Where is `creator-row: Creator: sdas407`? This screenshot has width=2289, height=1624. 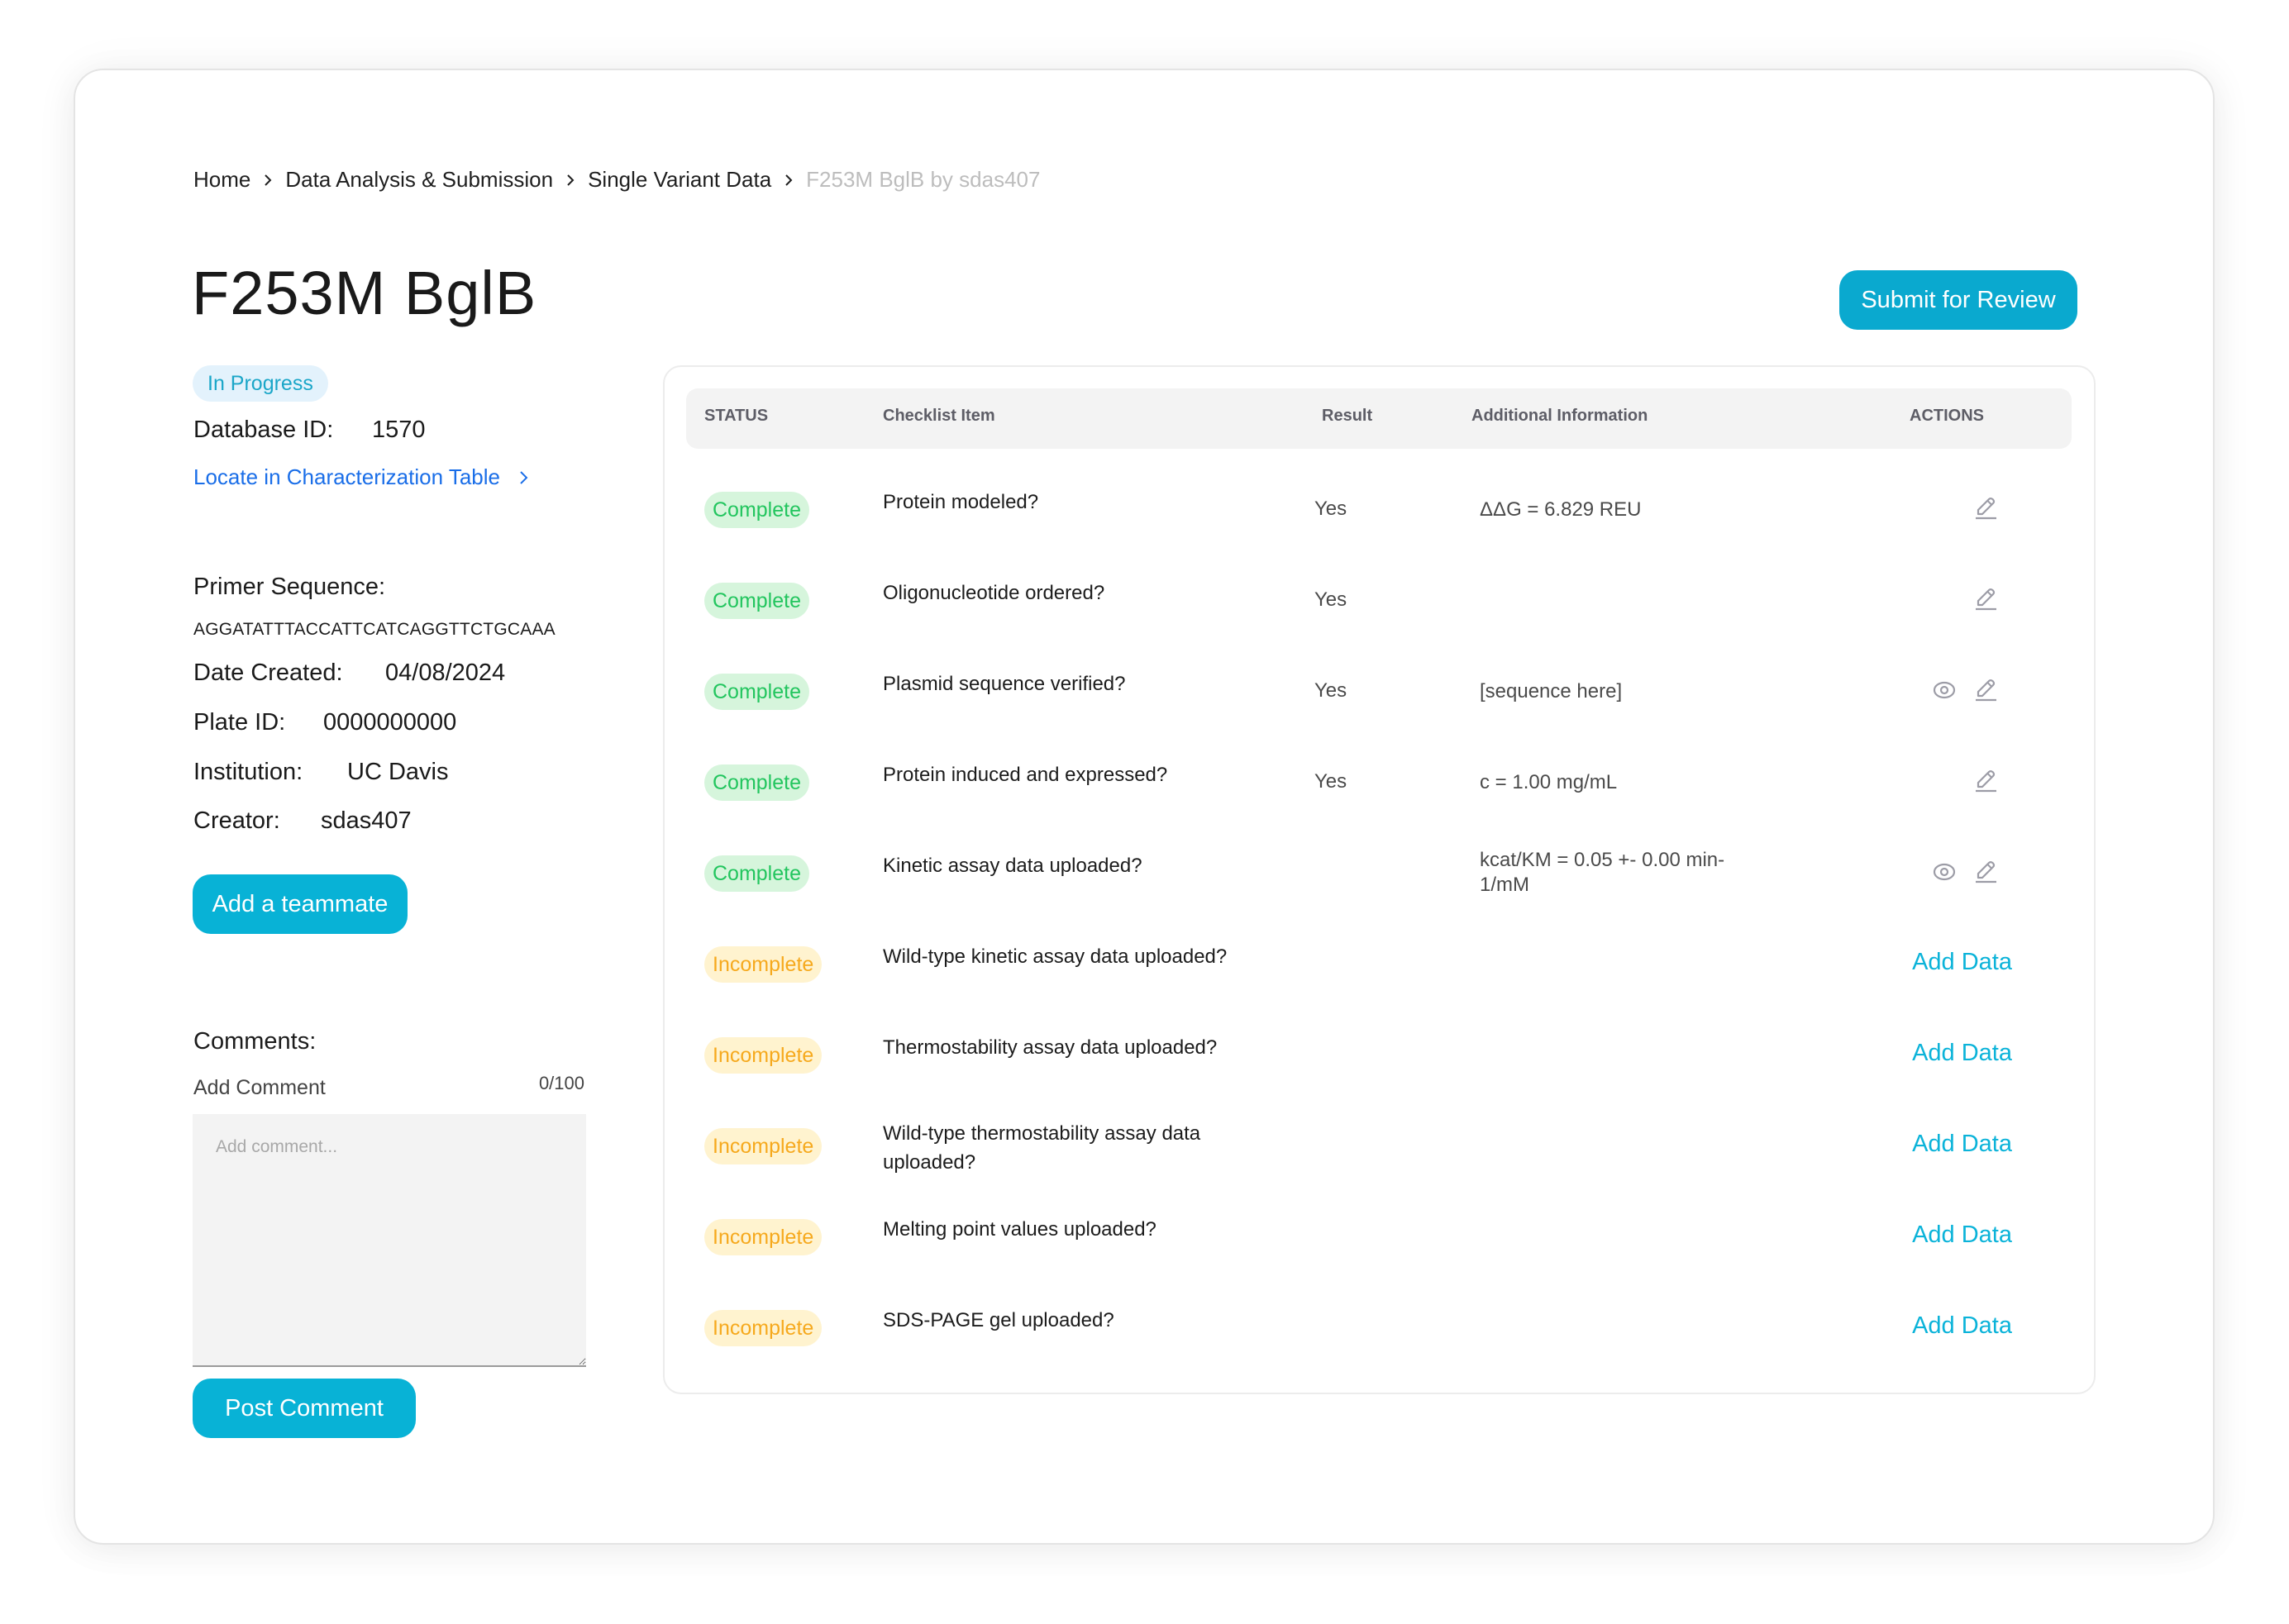
creator-row: Creator: sdas407 is located at coordinates (302, 821).